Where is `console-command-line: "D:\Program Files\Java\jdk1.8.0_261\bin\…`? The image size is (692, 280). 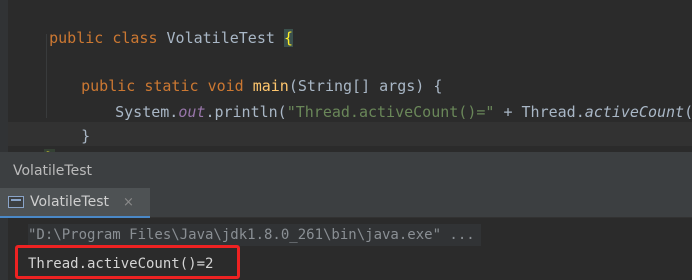 console-command-line: "D:\Program Files\Java\jdk1.8.0_261\bin\… is located at coordinates (254, 235).